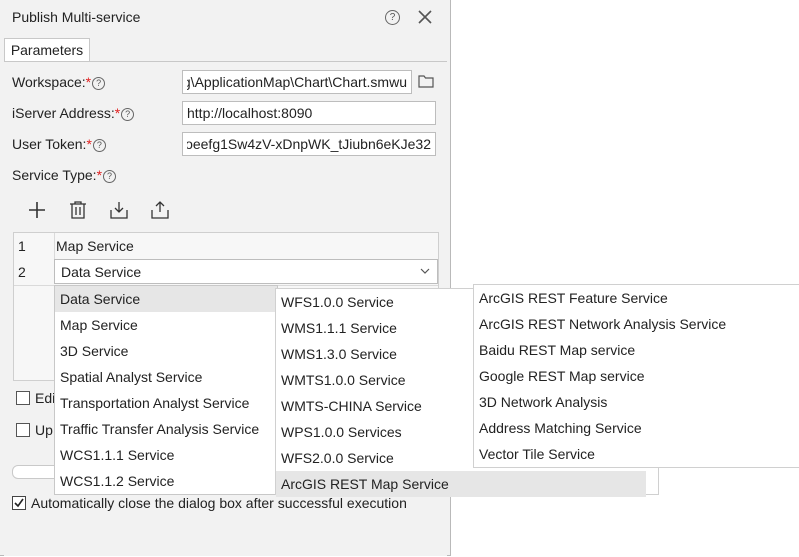 This screenshot has height=557, width=799. Describe the element at coordinates (99, 83) in the screenshot. I see `workspace-help-icon: ?` at that location.